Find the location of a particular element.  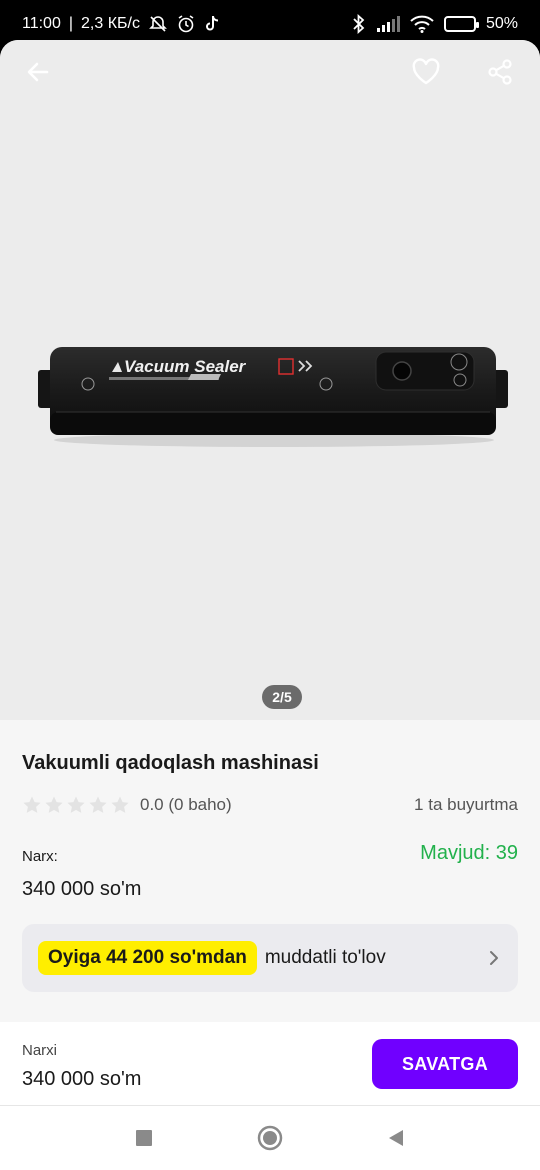

recents-button is located at coordinates (144, 1138).